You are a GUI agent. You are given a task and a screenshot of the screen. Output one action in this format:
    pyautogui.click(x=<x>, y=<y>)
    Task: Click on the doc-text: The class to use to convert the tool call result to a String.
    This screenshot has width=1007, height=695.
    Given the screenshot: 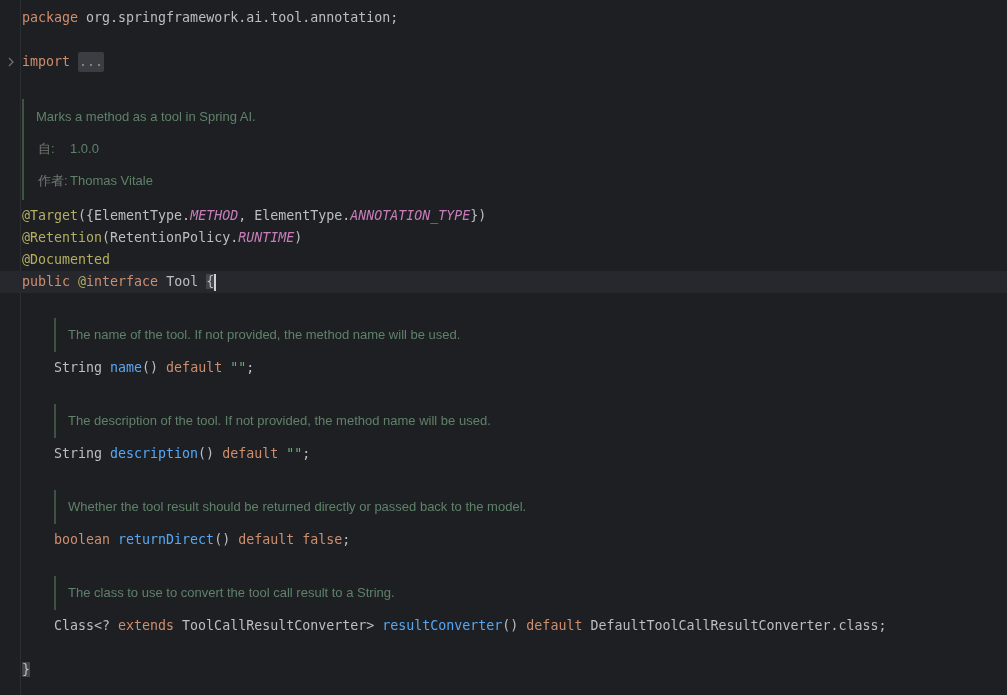 What is the action you would take?
    pyautogui.click(x=231, y=593)
    